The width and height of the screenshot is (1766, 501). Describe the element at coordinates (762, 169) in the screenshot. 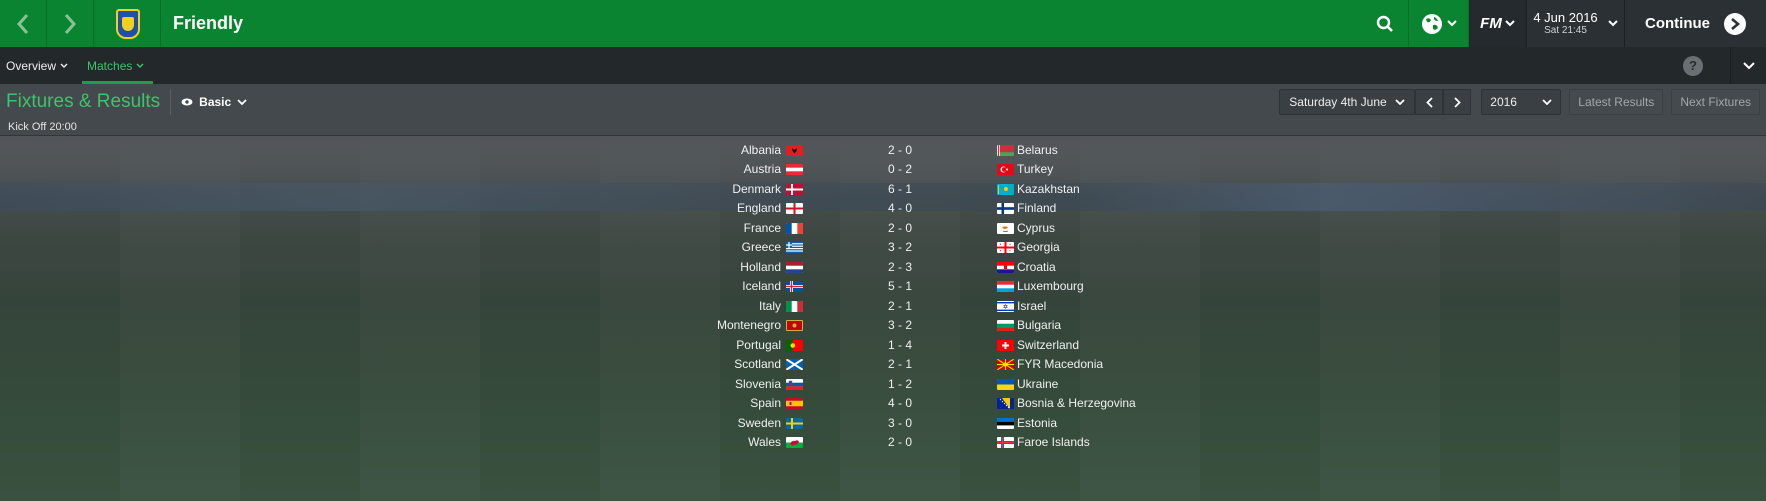

I see `home-team-name: Austria` at that location.